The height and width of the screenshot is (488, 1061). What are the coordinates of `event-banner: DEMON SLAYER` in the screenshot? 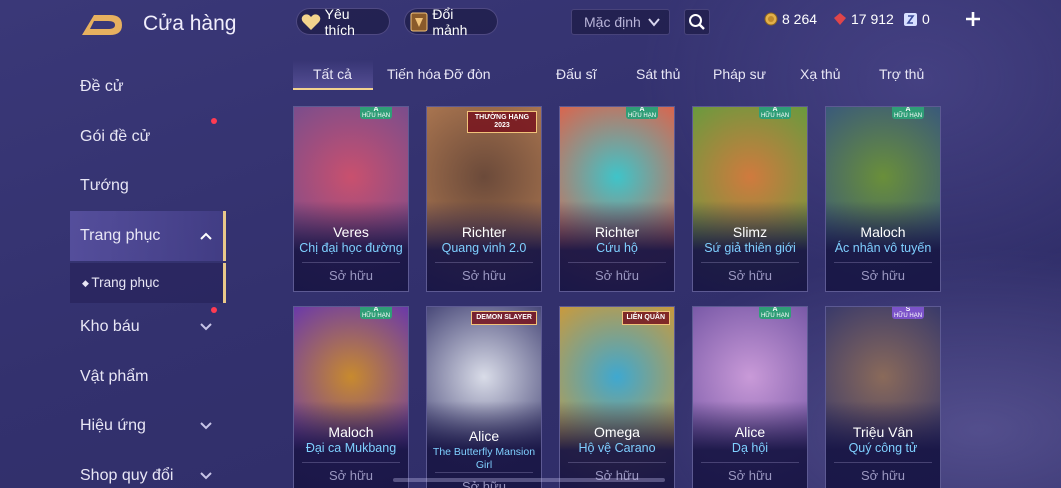 It's located at (504, 318).